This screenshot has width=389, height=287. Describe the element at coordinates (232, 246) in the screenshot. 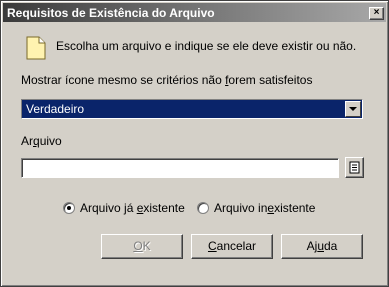

I see `cancel-button: Cancelar` at that location.